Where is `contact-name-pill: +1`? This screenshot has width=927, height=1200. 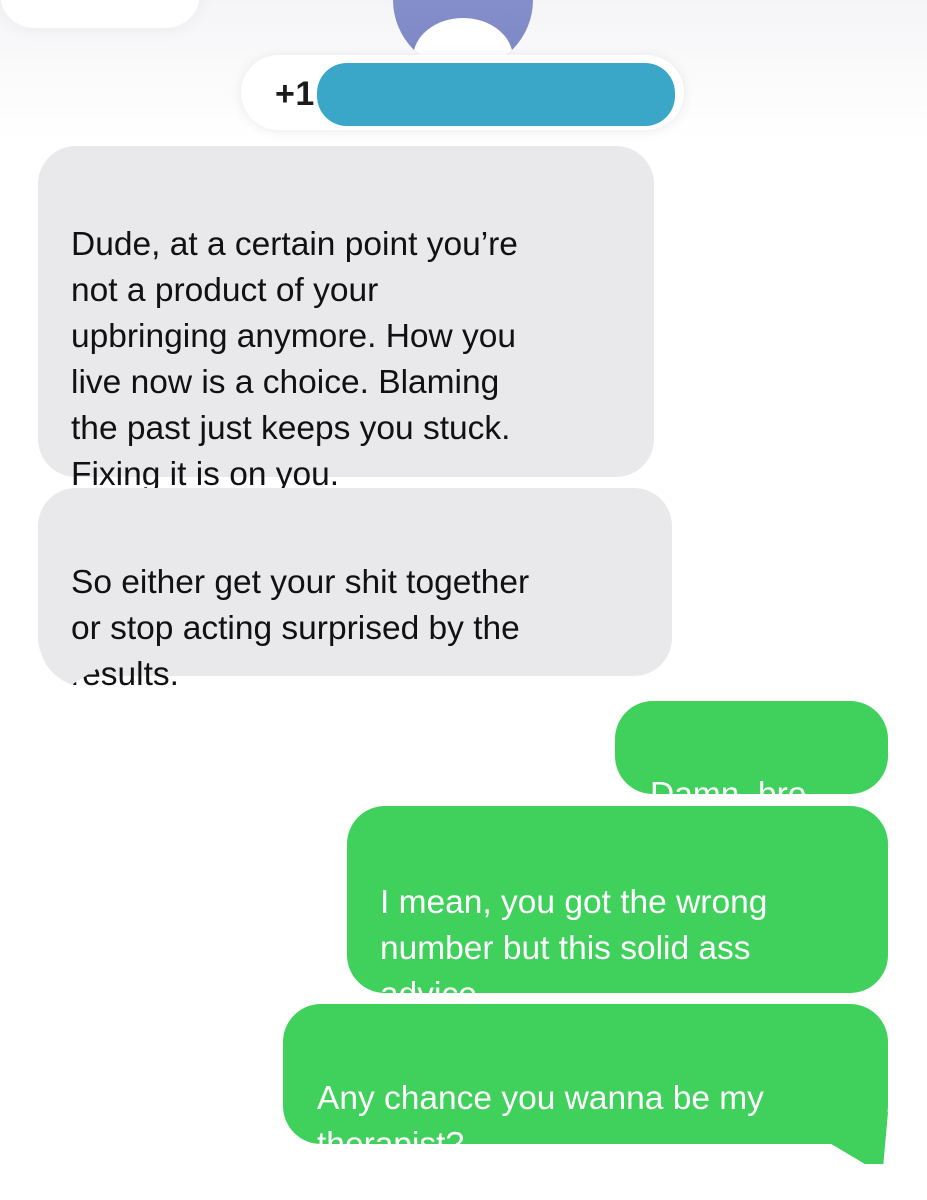
contact-name-pill: +1 is located at coordinates (462, 92).